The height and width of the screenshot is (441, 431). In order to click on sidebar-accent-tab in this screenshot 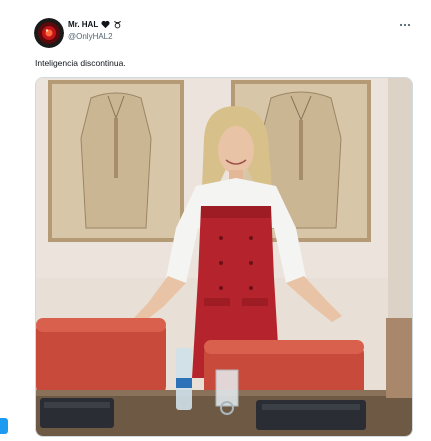, I will do `click(4, 426)`.